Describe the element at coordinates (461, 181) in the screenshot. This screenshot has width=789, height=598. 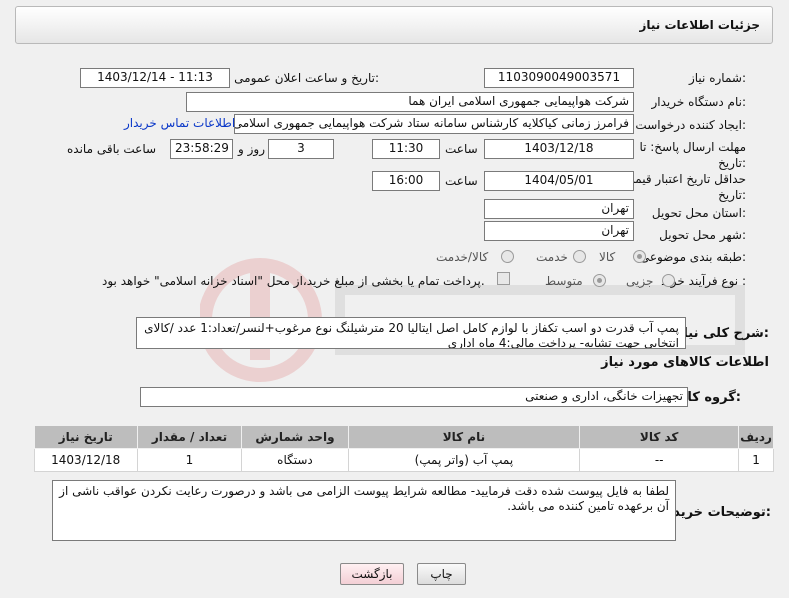
I see `validity-time-label: ساعت` at that location.